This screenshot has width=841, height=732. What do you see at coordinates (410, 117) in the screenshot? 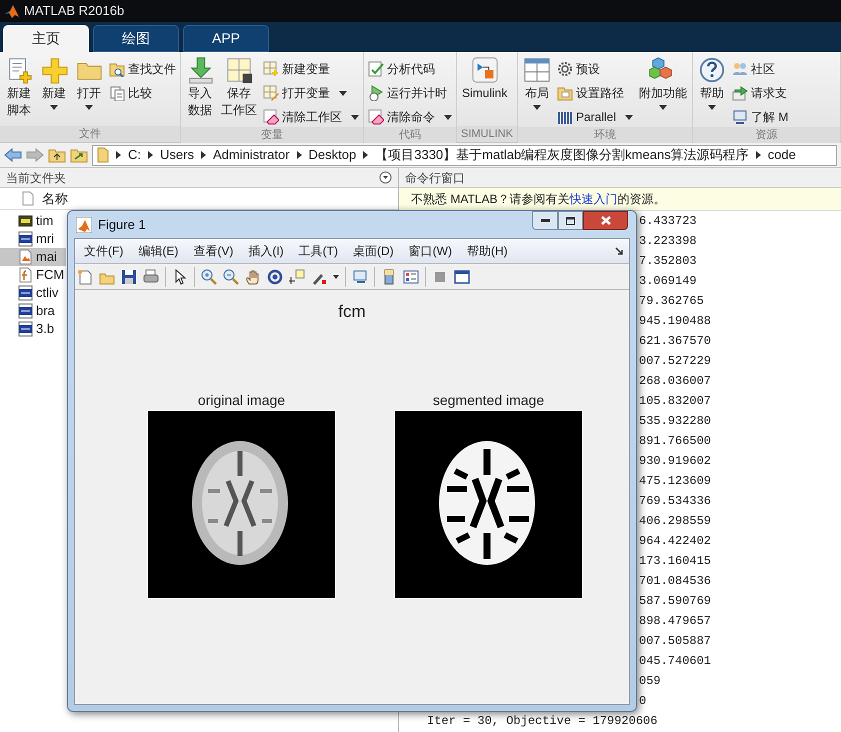
I see `ribbon-button: 清除命令` at bounding box center [410, 117].